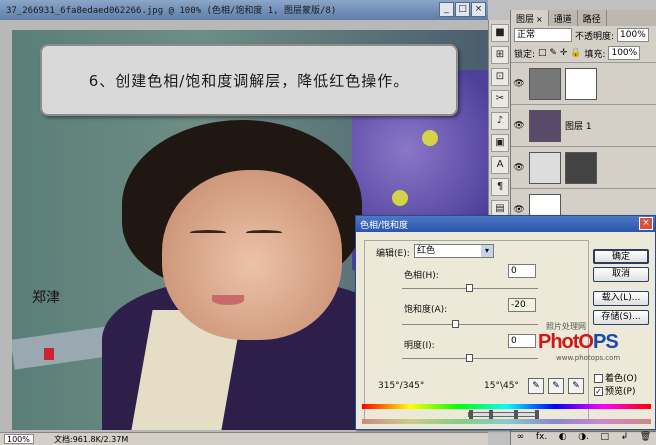 This screenshot has width=656, height=445. Describe the element at coordinates (541, 438) in the screenshot. I see `fx-icon: fx.` at that location.